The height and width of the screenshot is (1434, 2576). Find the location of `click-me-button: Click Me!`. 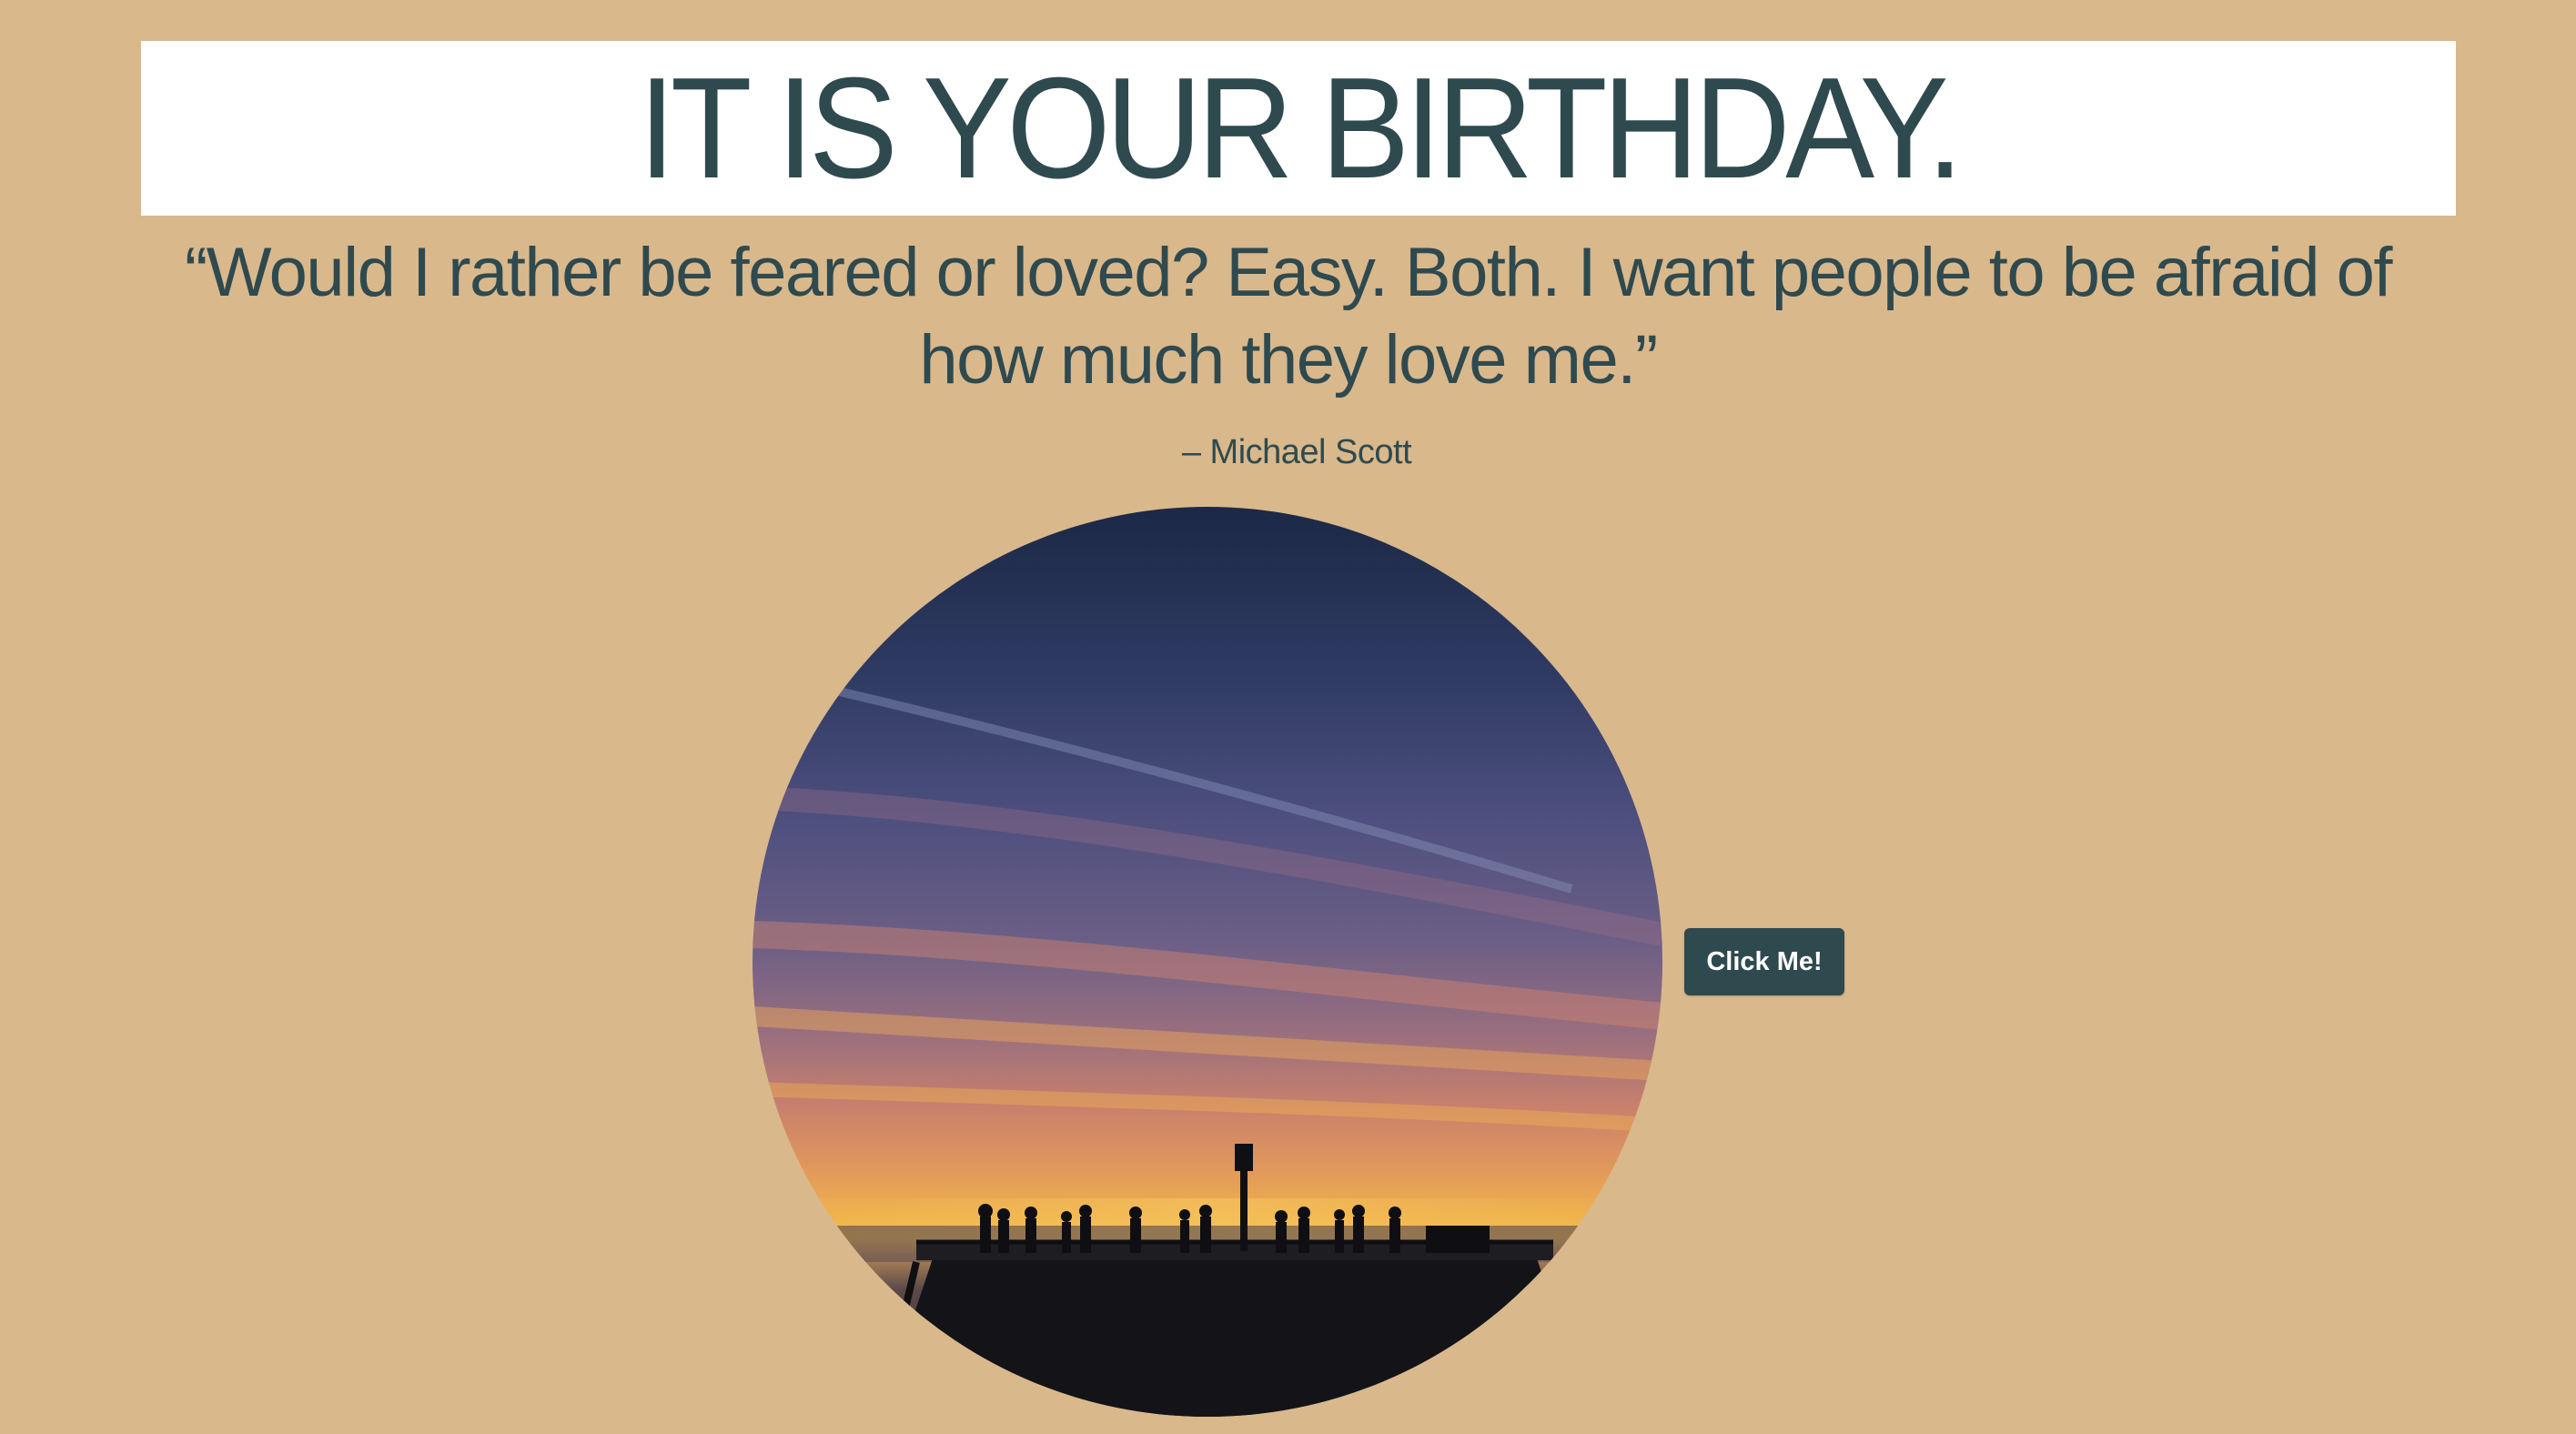

click-me-button: Click Me! is located at coordinates (1764, 961).